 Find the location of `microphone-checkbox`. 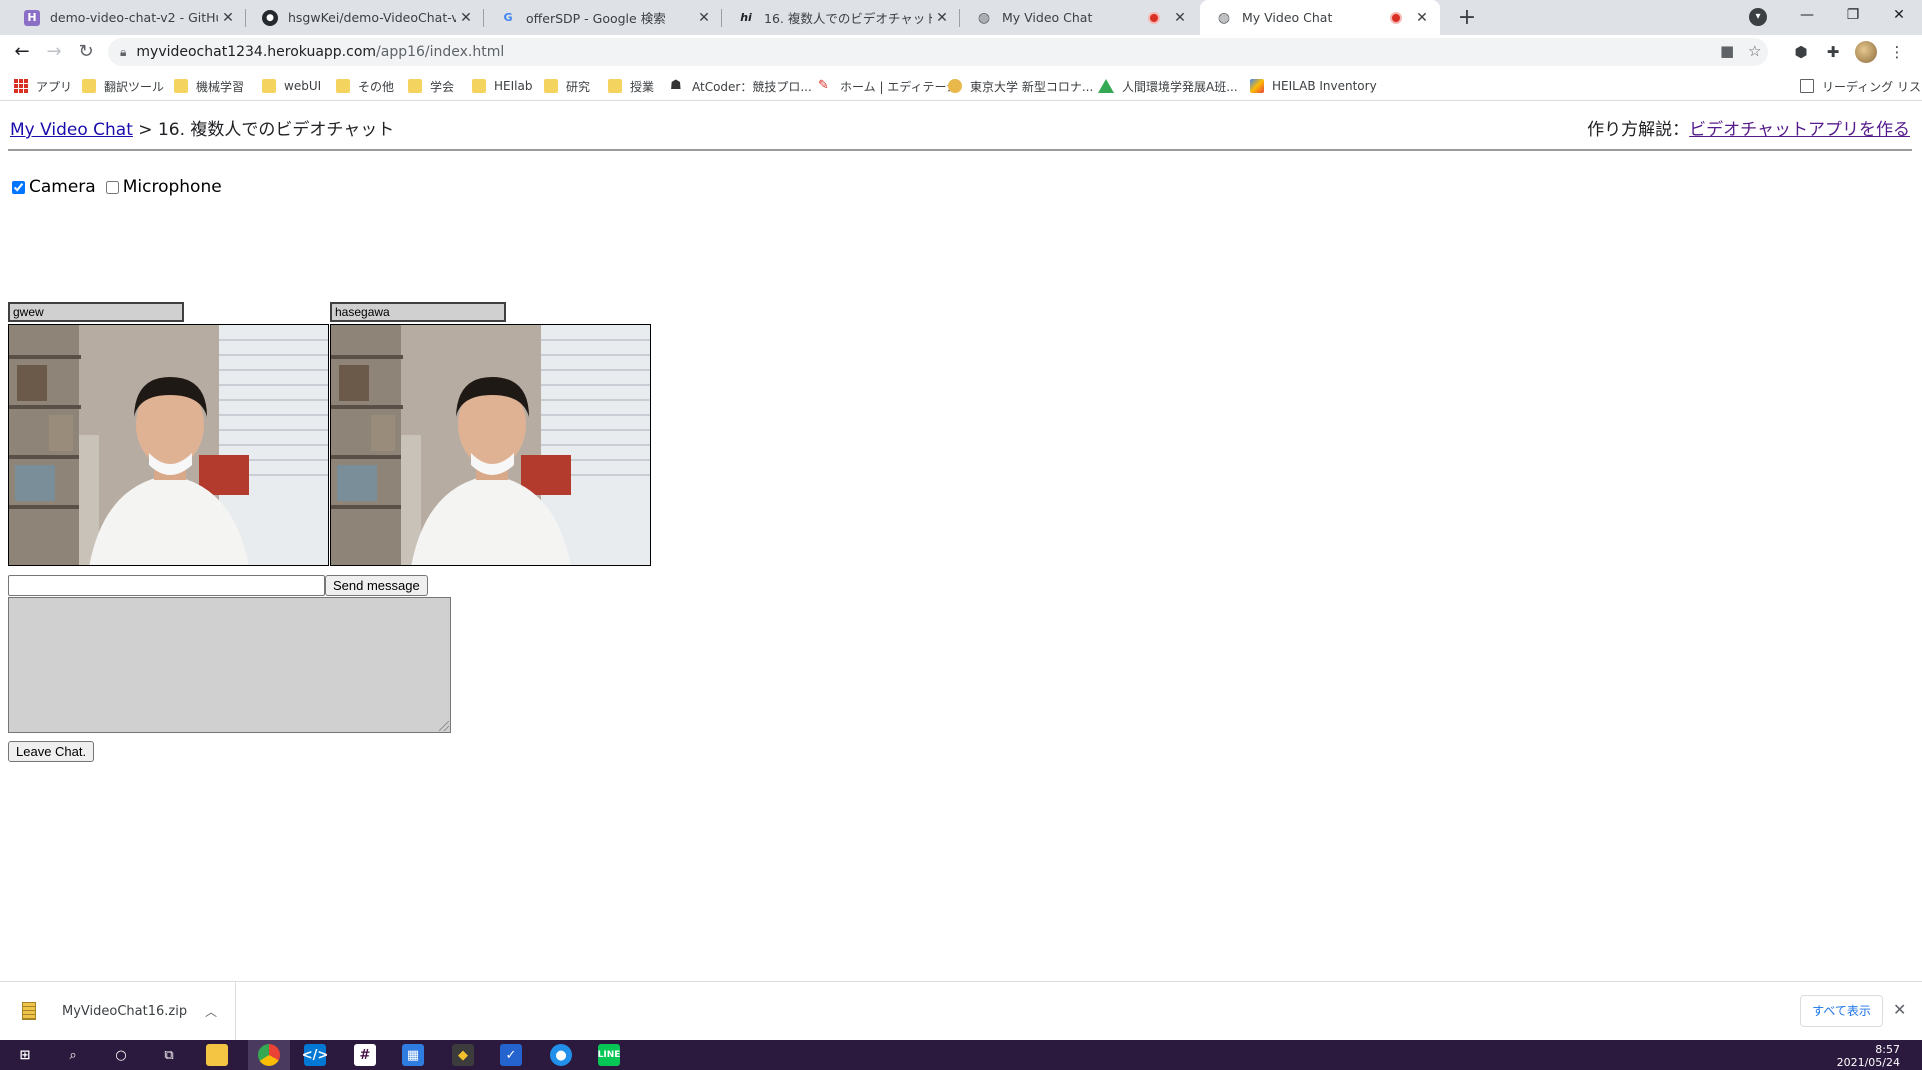

microphone-checkbox is located at coordinates (112, 187).